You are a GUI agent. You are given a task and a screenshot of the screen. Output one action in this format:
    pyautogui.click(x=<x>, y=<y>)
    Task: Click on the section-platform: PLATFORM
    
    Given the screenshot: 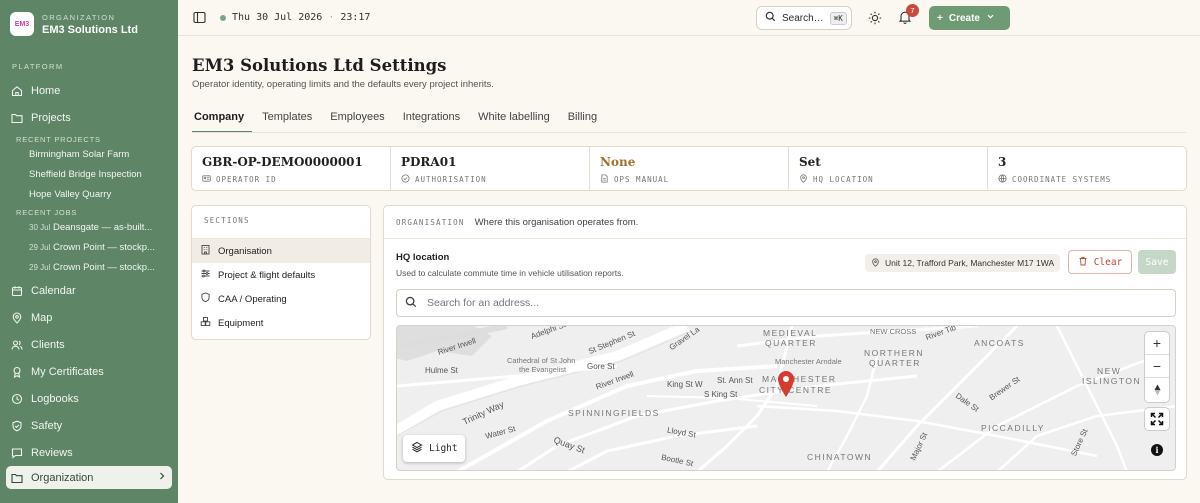 What is the action you would take?
    pyautogui.click(x=38, y=66)
    